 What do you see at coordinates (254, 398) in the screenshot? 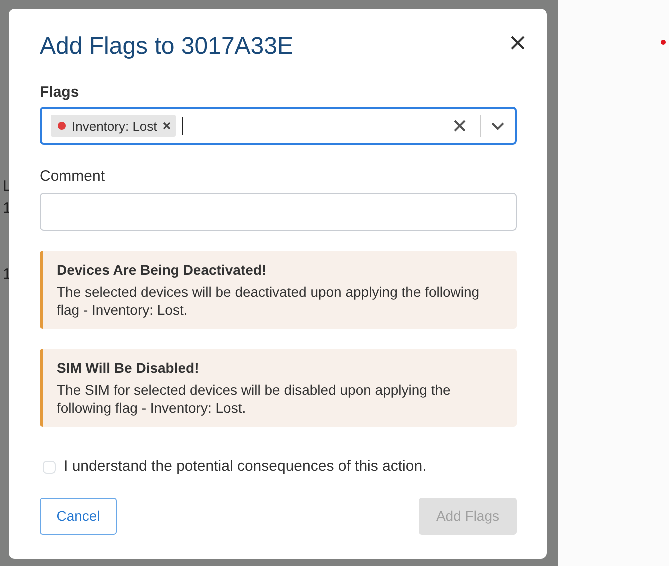
I see `alert-text: The SIM for selected devices will be disabled upon applying the following flag - Inventory: Lost.` at bounding box center [254, 398].